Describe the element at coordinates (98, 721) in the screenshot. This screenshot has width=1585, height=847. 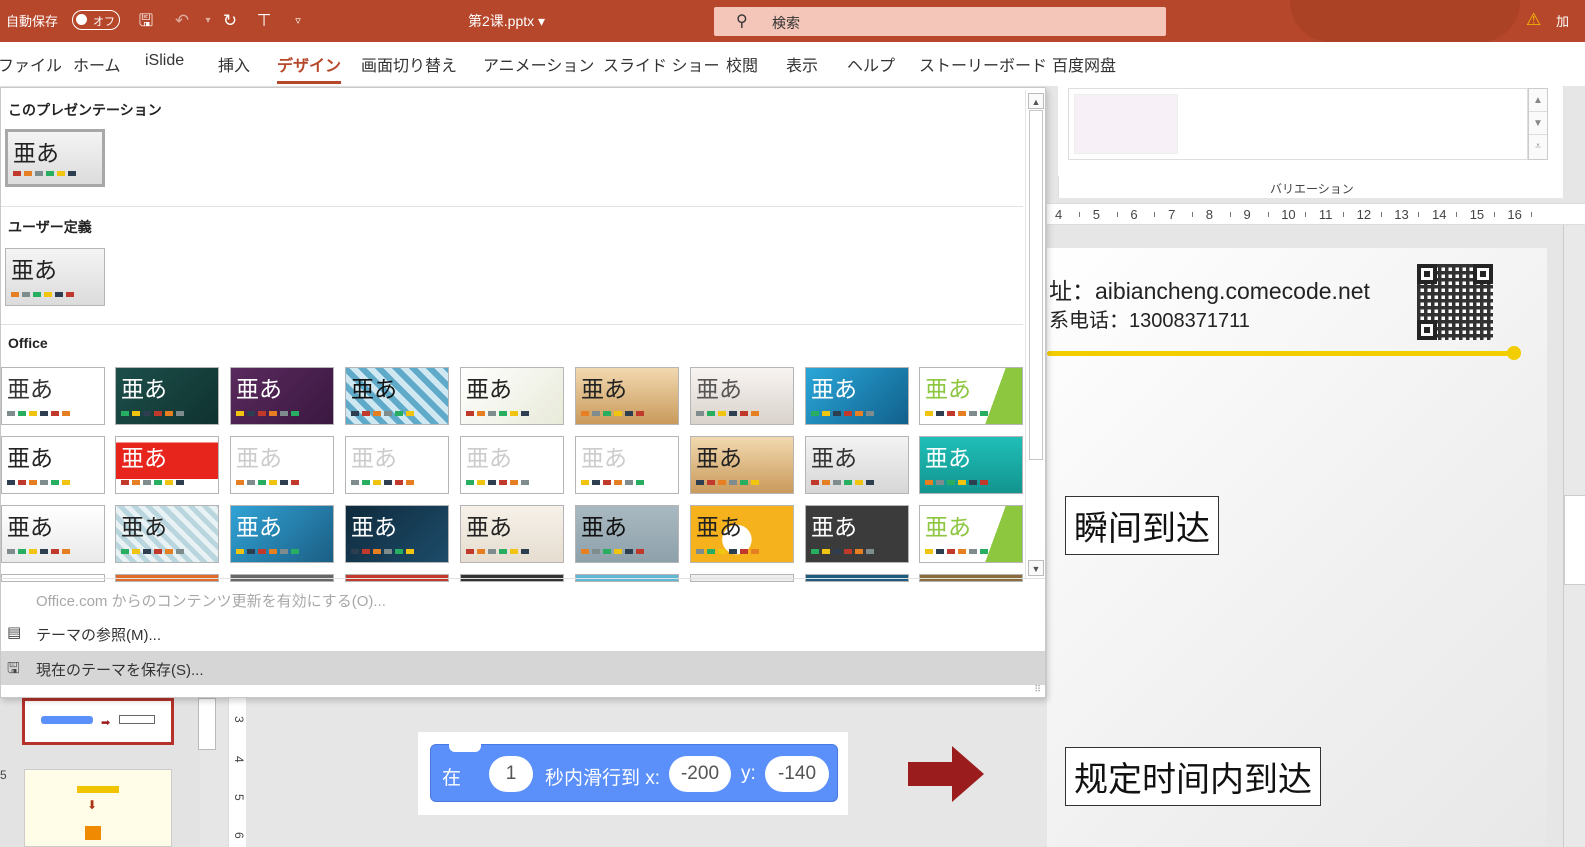
I see `slide-thumbnail: ➡` at that location.